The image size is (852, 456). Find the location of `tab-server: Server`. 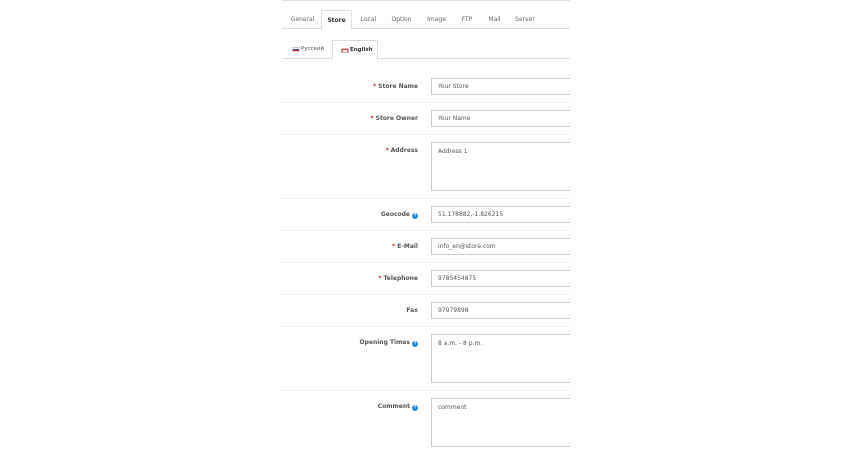

tab-server: Server is located at coordinates (525, 19).